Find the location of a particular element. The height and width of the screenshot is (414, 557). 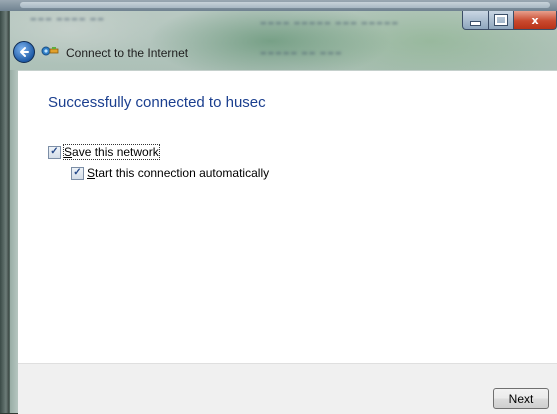

back-button is located at coordinates (24, 52).